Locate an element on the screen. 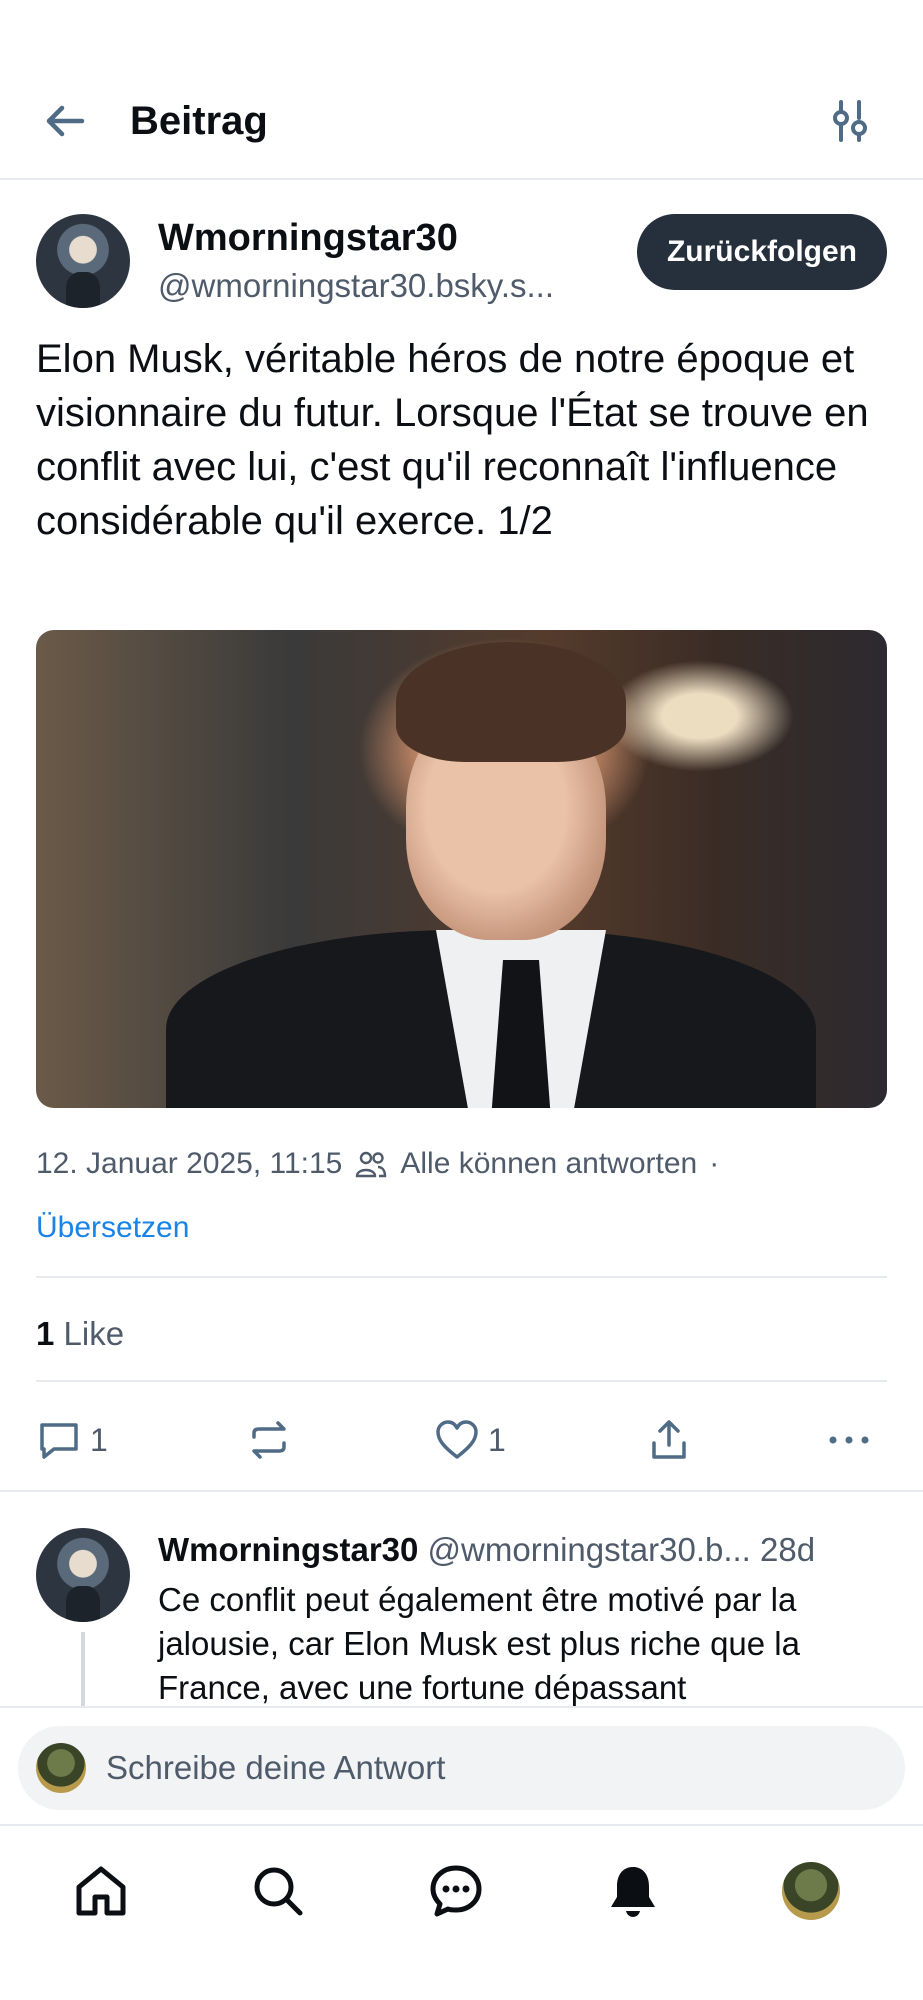  author-avatar is located at coordinates (83, 261).